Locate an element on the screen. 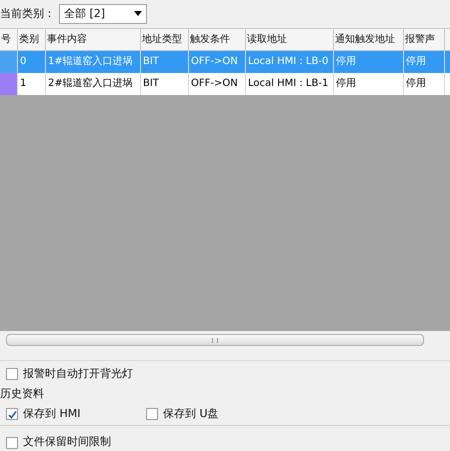 The image size is (450, 451). table-cell: 2#辊道窑入口进埚 is located at coordinates (93, 83).